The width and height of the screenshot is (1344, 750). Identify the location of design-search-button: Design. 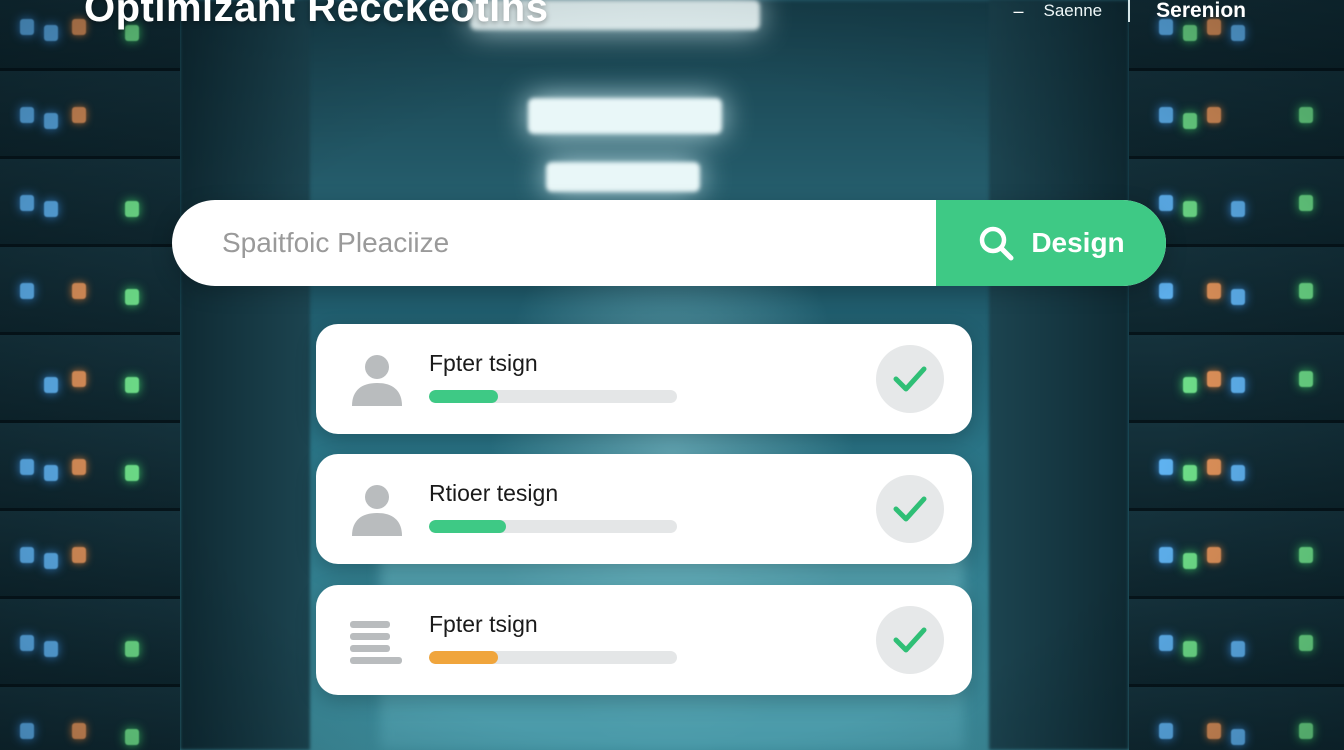
(1051, 243).